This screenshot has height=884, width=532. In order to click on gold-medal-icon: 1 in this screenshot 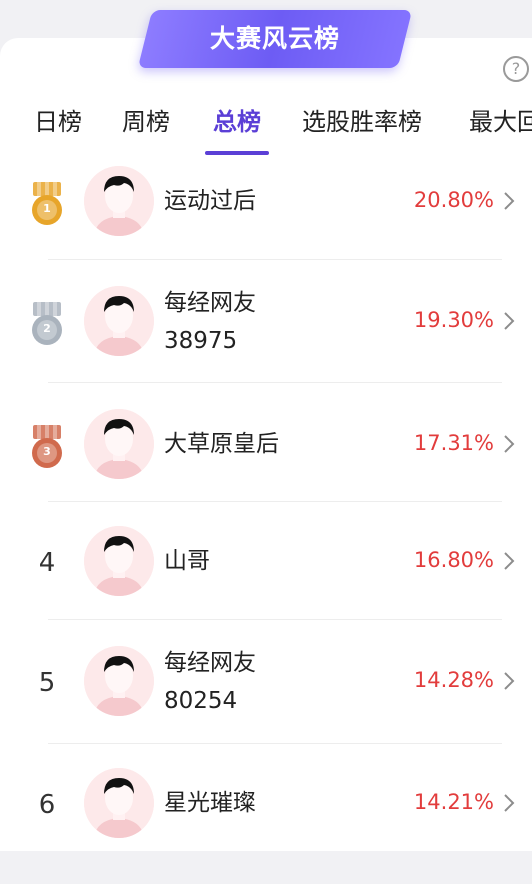, I will do `click(47, 204)`.